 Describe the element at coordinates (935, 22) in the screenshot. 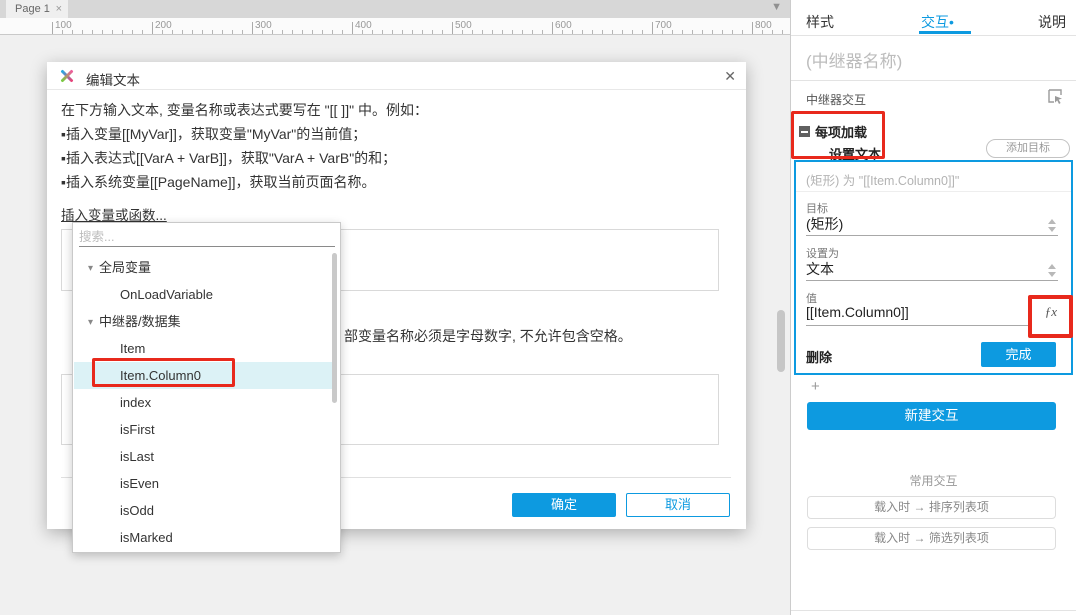

I see `tab-interactions-label: 交互` at that location.